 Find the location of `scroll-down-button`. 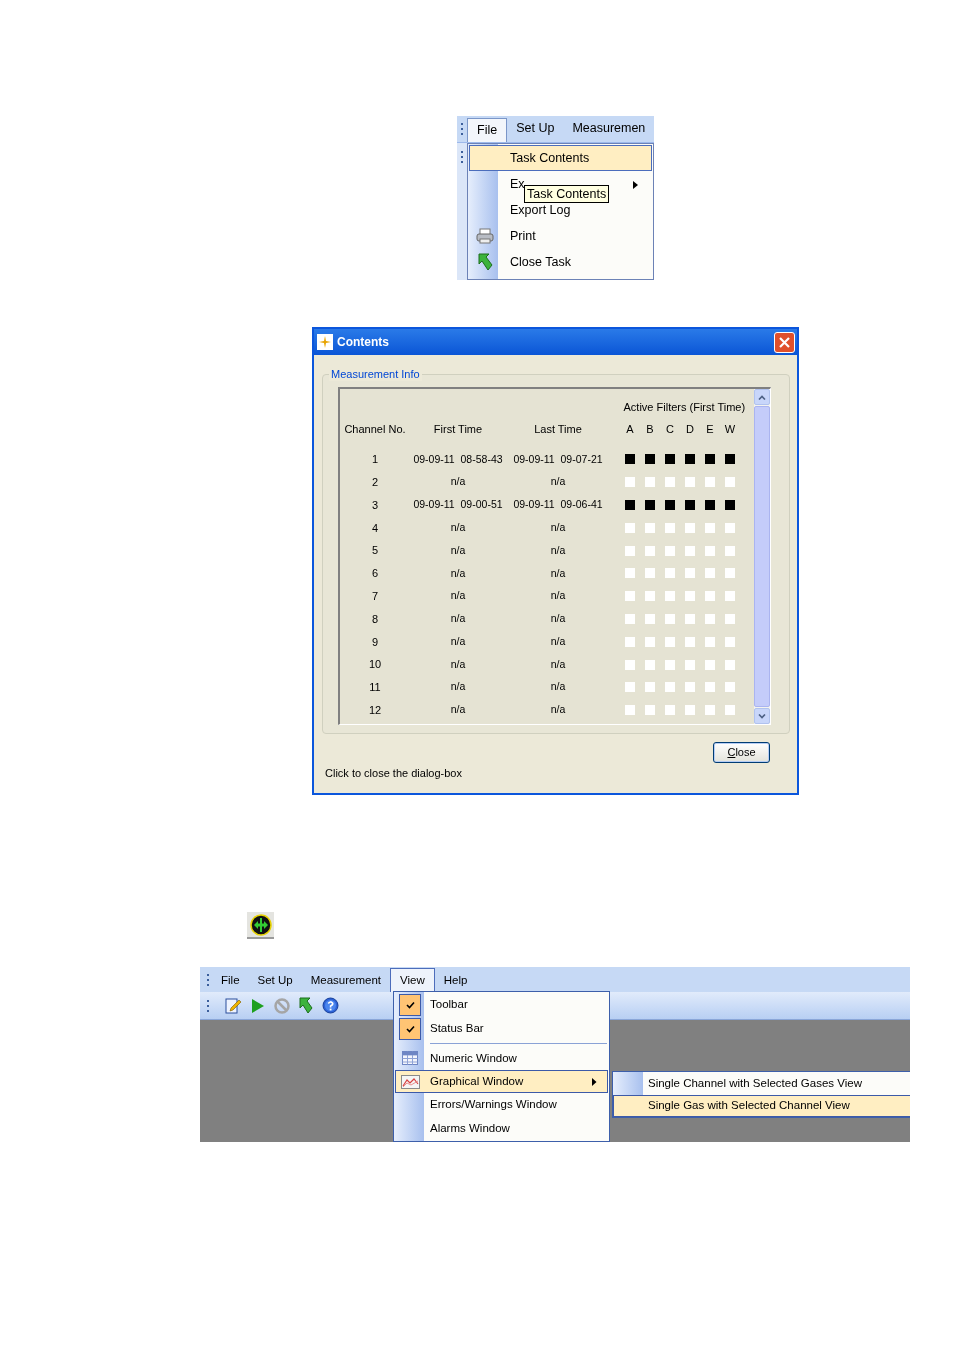

scroll-down-button is located at coordinates (762, 716).